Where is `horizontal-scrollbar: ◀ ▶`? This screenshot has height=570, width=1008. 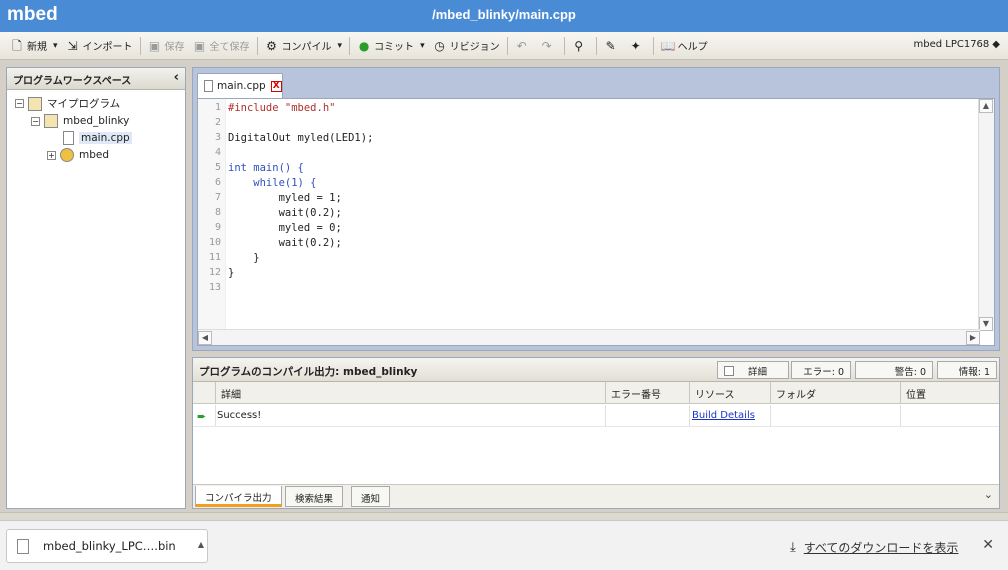
horizontal-scrollbar: ◀ ▶ is located at coordinates (589, 337).